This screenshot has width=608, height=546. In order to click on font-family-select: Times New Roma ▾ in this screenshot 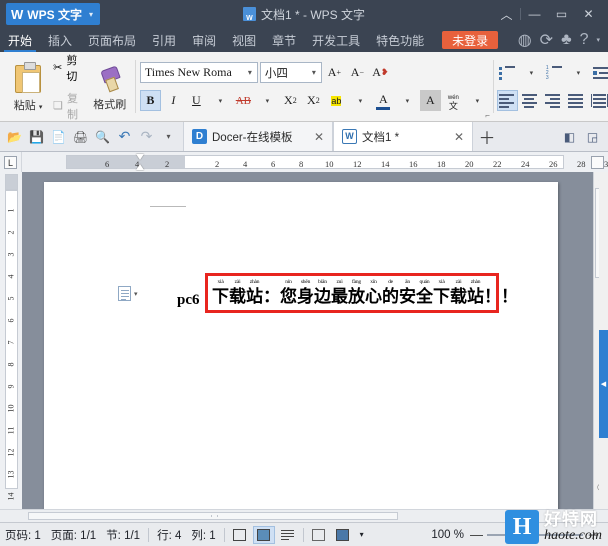, I will do `click(198, 72)`.